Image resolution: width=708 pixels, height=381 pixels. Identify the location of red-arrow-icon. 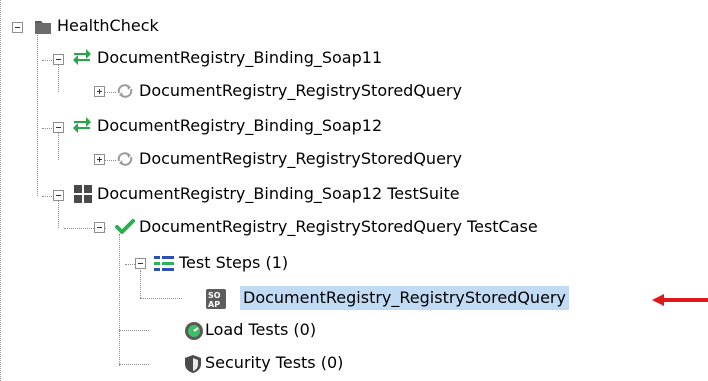
(680, 299).